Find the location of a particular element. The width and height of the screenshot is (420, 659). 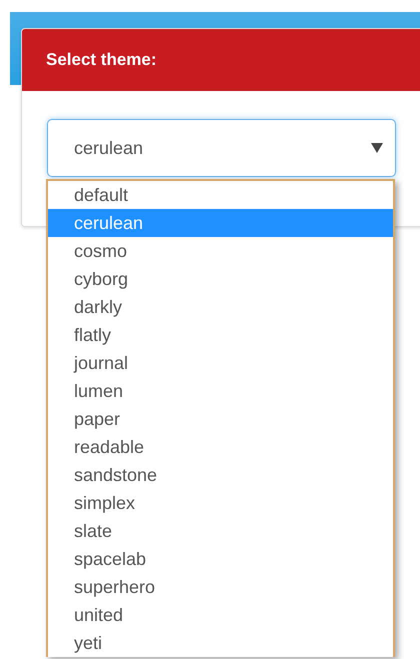

dropdown-option: cosmo is located at coordinates (220, 251).